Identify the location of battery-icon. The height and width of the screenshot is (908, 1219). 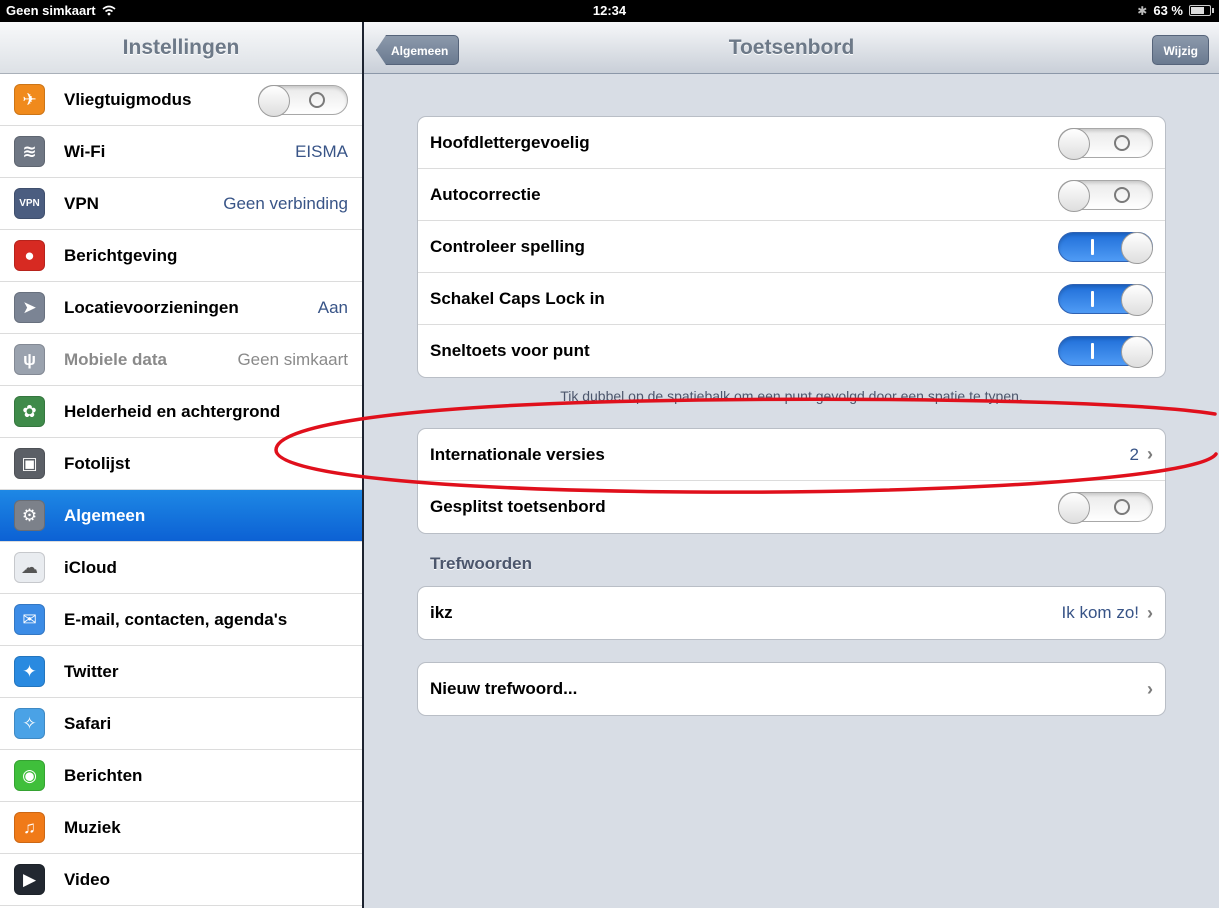
(1201, 10).